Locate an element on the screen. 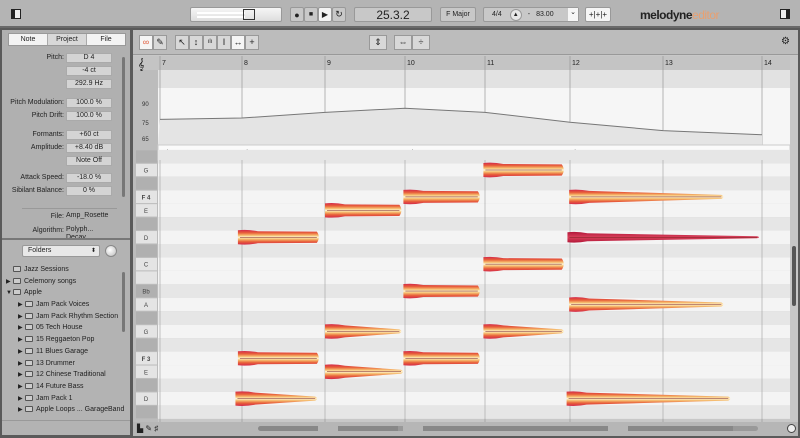  position-display: 25.3.2 is located at coordinates (393, 14).